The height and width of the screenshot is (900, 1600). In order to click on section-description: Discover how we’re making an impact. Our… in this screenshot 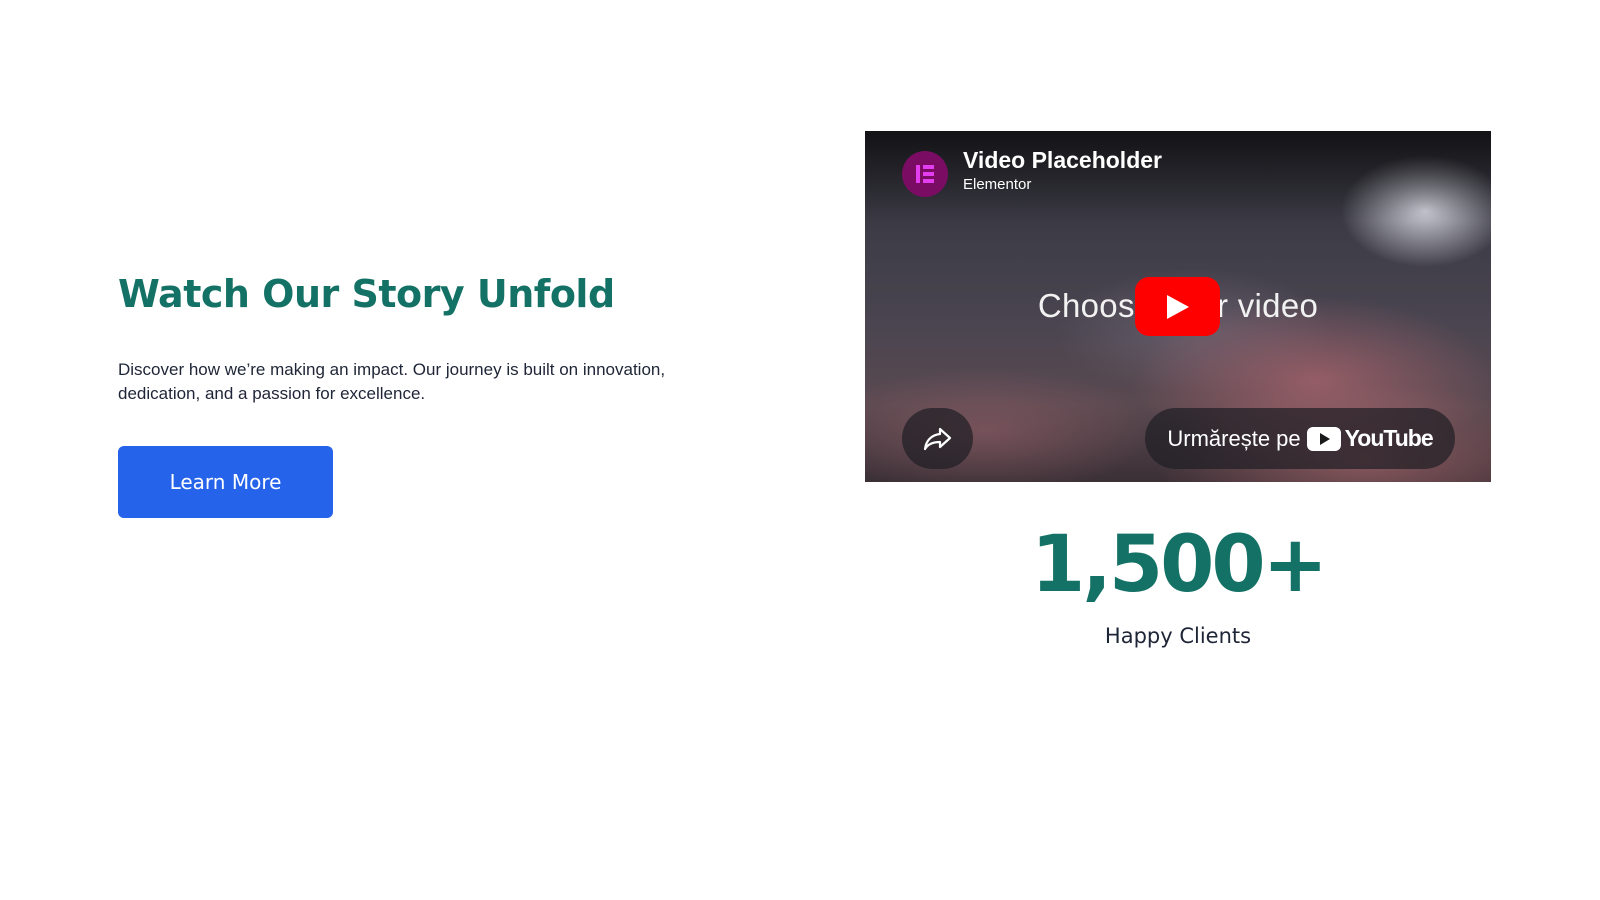, I will do `click(392, 381)`.